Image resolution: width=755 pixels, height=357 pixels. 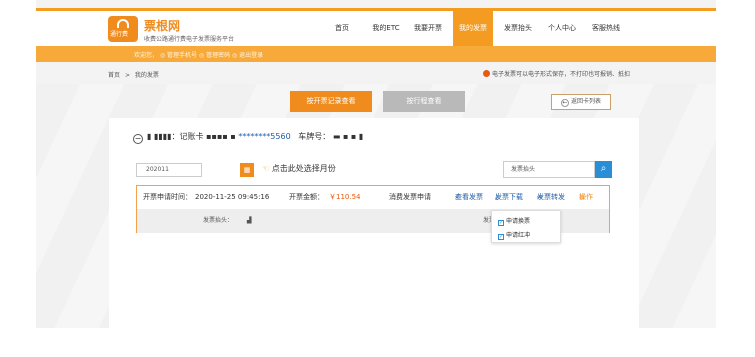 I want to click on collapse-icon: −, so click(x=138, y=139).